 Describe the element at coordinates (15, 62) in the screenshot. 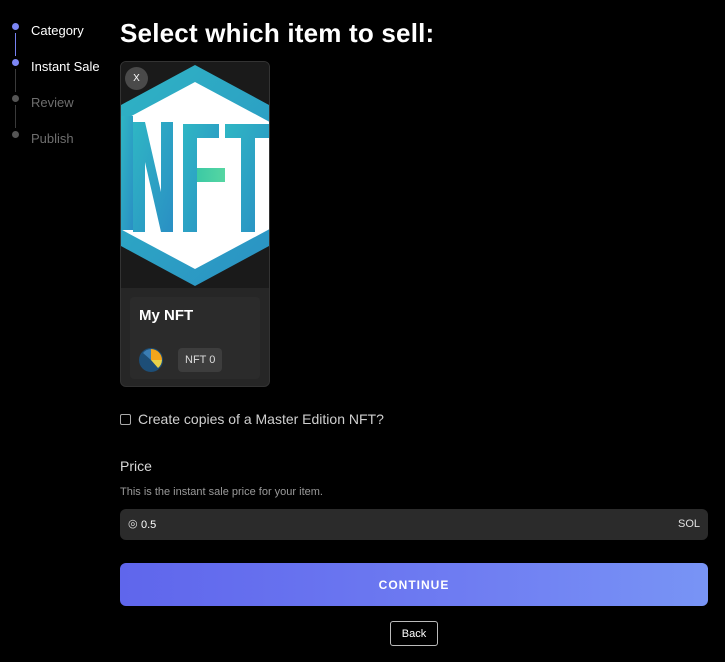

I see `step-dot-instant-sale` at that location.